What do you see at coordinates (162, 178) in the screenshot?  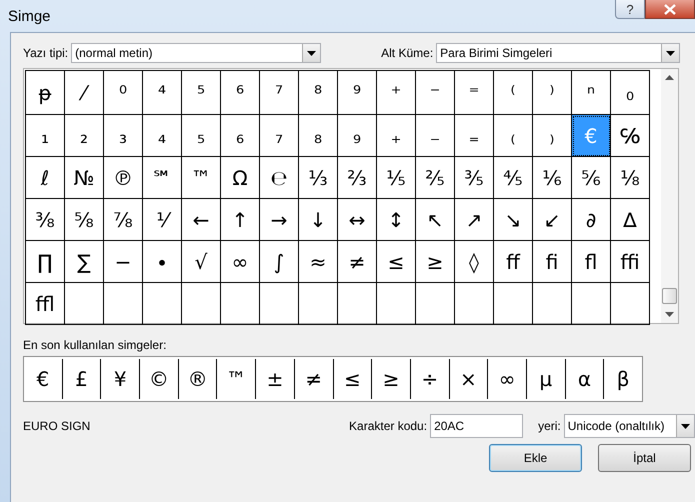 I see `symbol-cell: ℠` at bounding box center [162, 178].